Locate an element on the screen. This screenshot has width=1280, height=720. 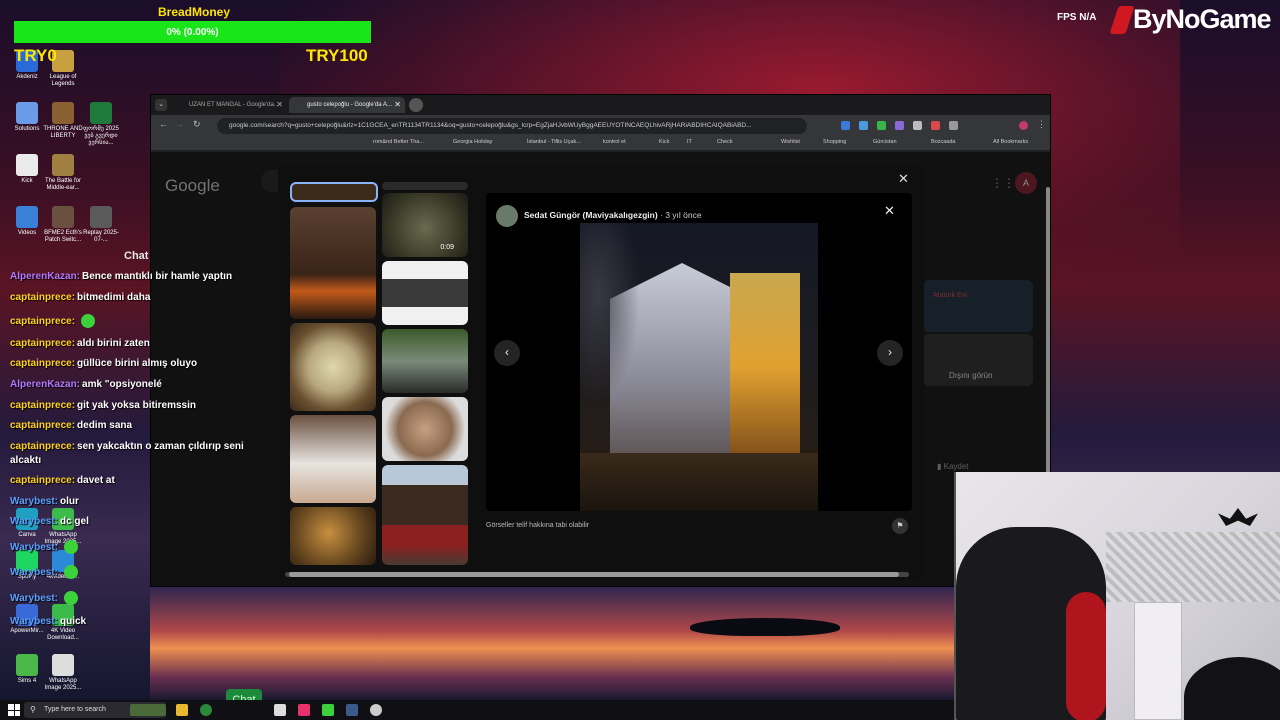
photo-street is located at coordinates (699, 482).